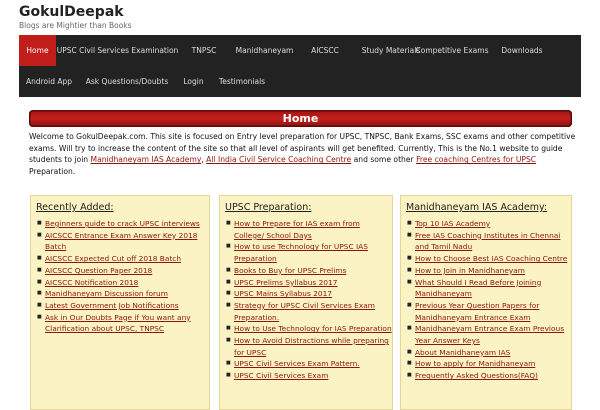  I want to click on list-item: AICSCC Expected Cut off 2018 Batch, so click(123, 259).